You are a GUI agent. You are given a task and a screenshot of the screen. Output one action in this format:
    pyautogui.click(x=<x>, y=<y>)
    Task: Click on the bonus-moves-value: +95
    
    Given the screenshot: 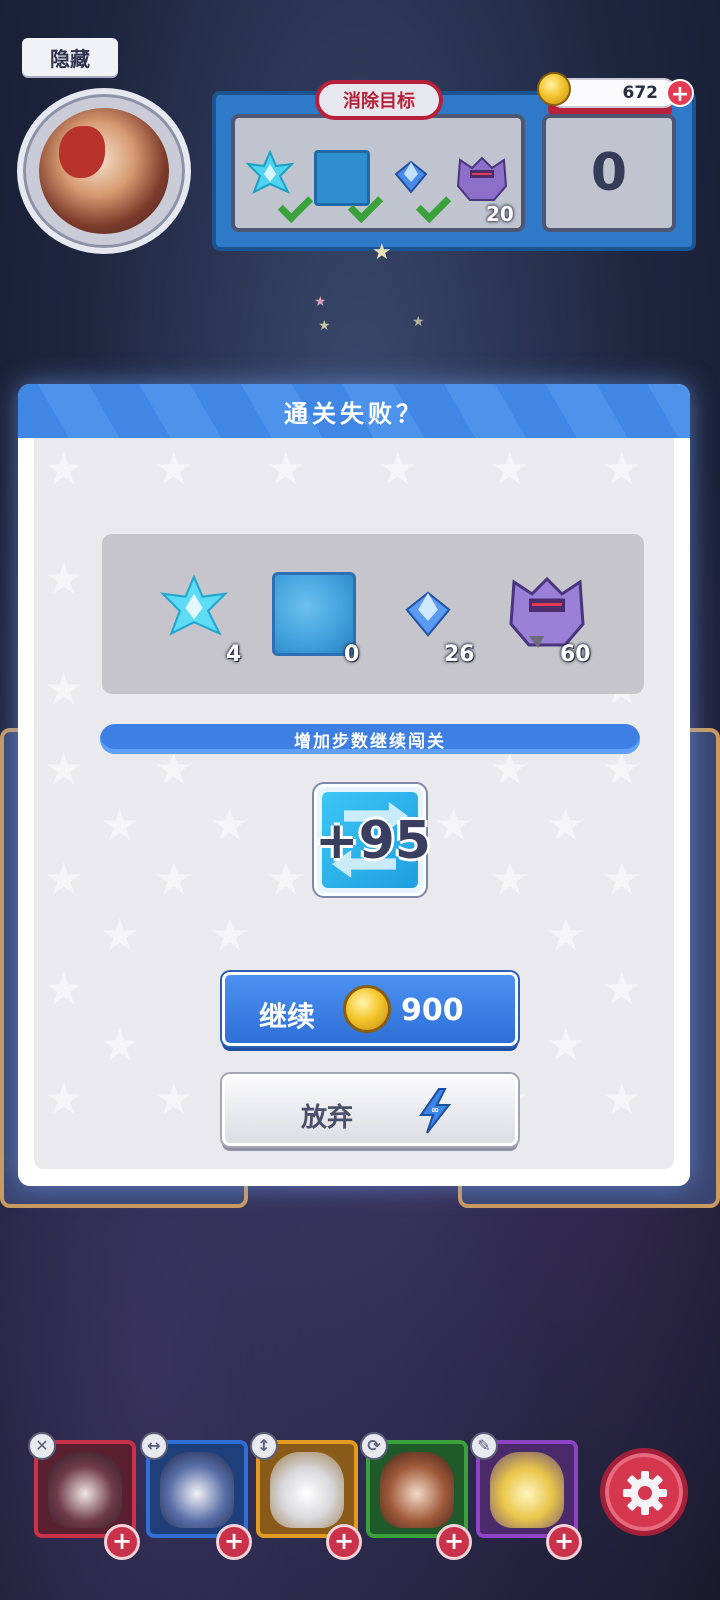 What is the action you would take?
    pyautogui.click(x=373, y=841)
    